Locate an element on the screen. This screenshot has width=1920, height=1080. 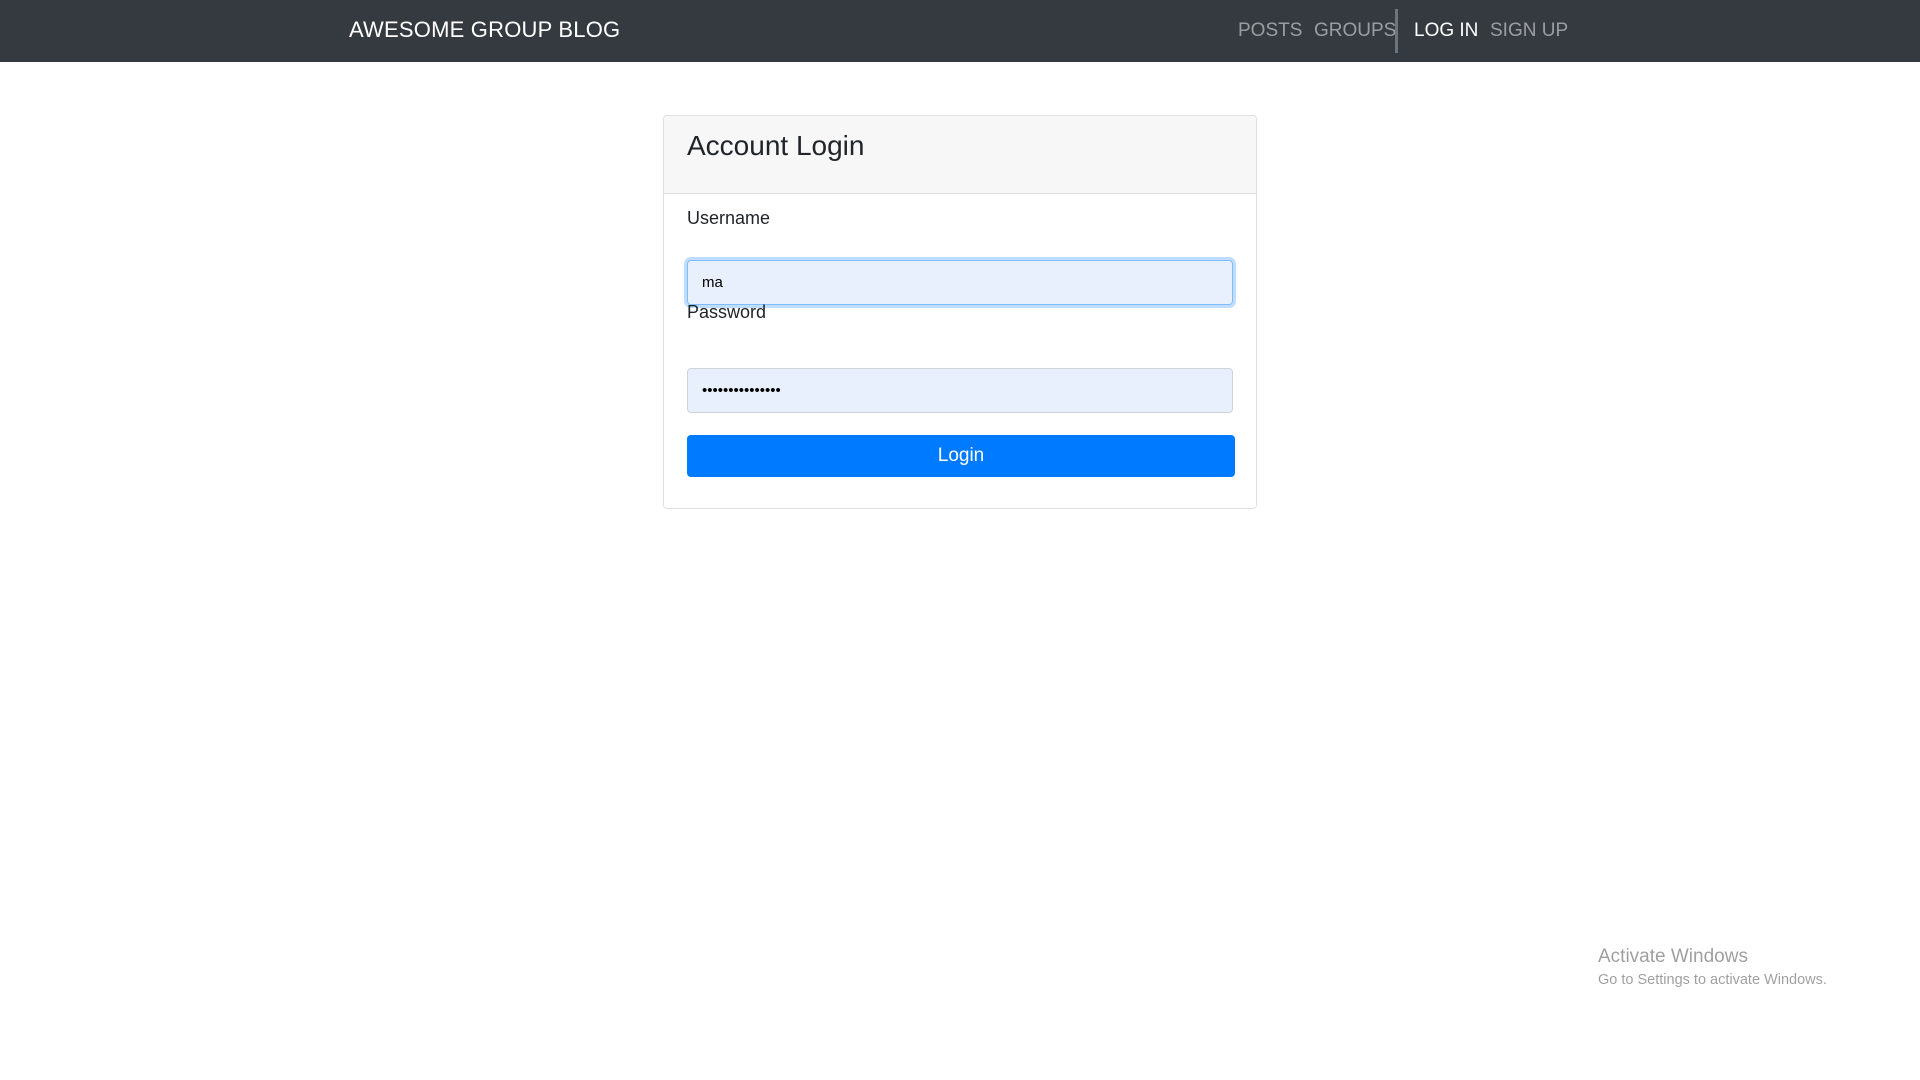
card-title: Account Login is located at coordinates (776, 145).